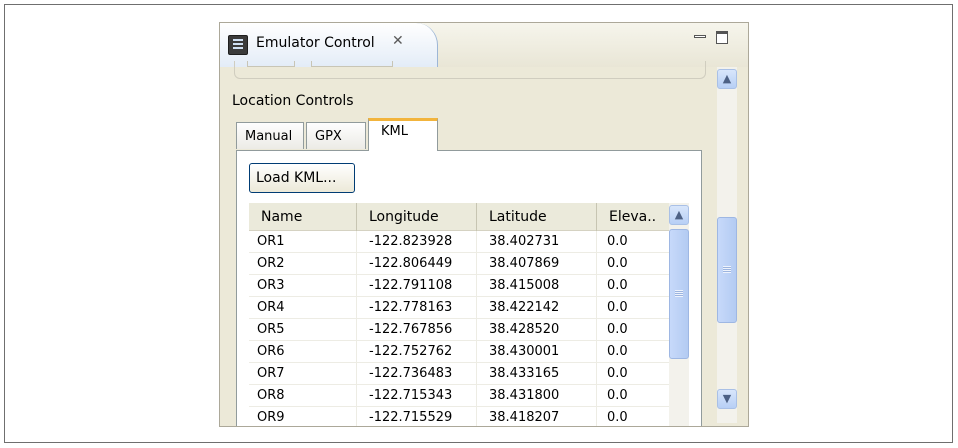 The width and height of the screenshot is (958, 448). I want to click on view-title: Emulator Control, so click(315, 43).